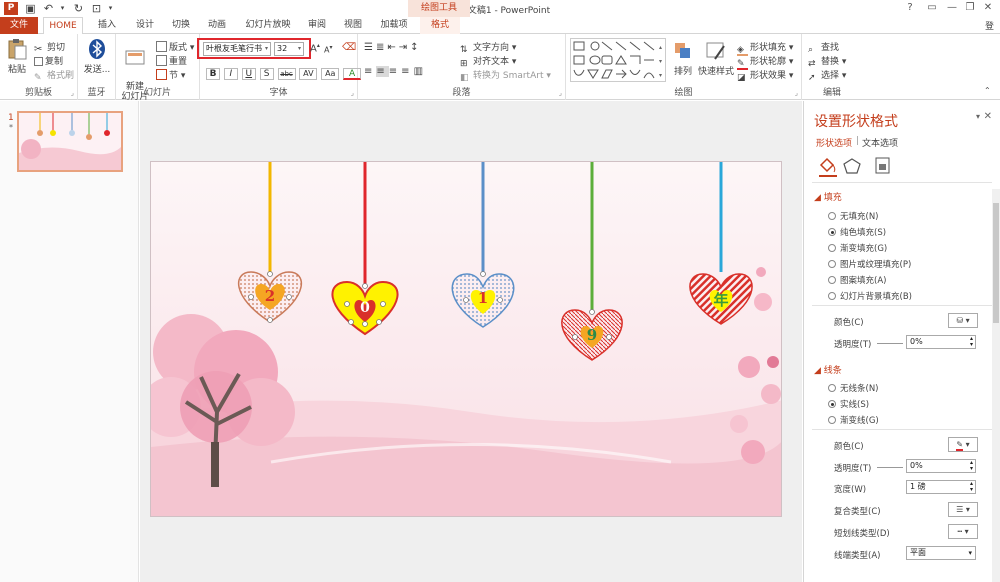 This screenshot has height=582, width=1000. Describe the element at coordinates (96, 93) in the screenshot. I see `bluetooth-group-label: 蓝牙` at that location.